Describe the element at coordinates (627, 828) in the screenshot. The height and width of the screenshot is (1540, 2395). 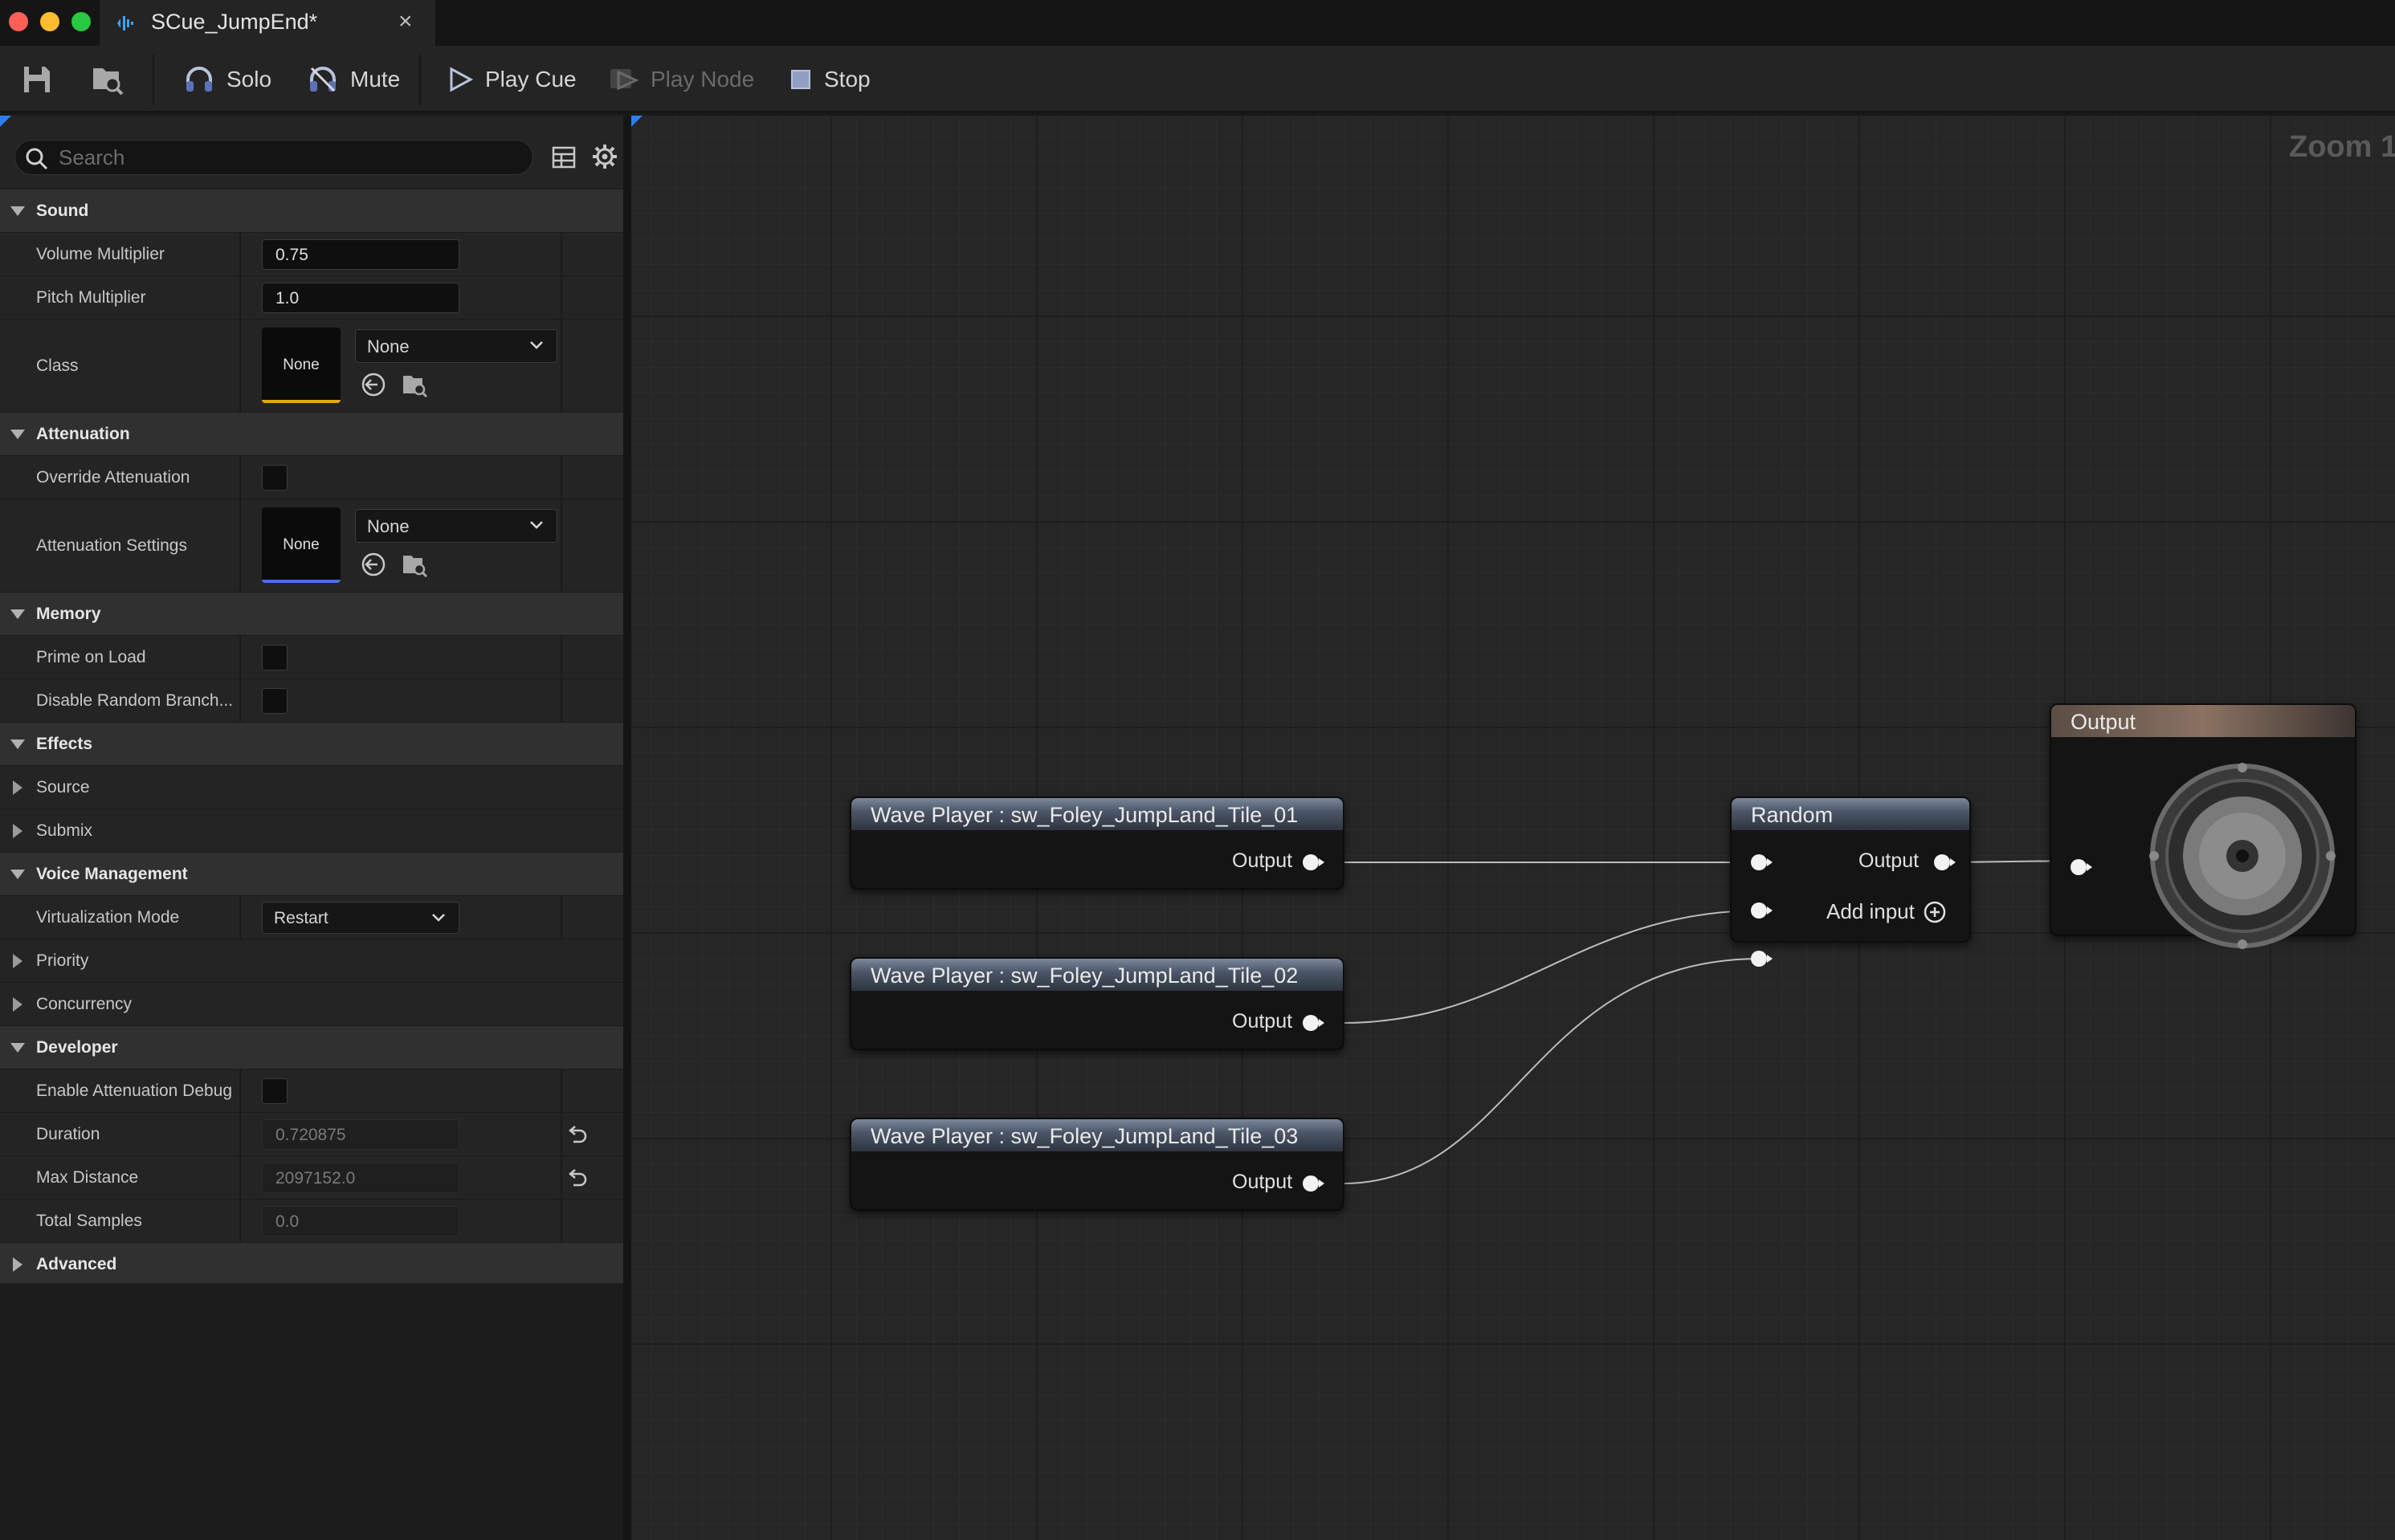
I see `panel-splitter` at that location.